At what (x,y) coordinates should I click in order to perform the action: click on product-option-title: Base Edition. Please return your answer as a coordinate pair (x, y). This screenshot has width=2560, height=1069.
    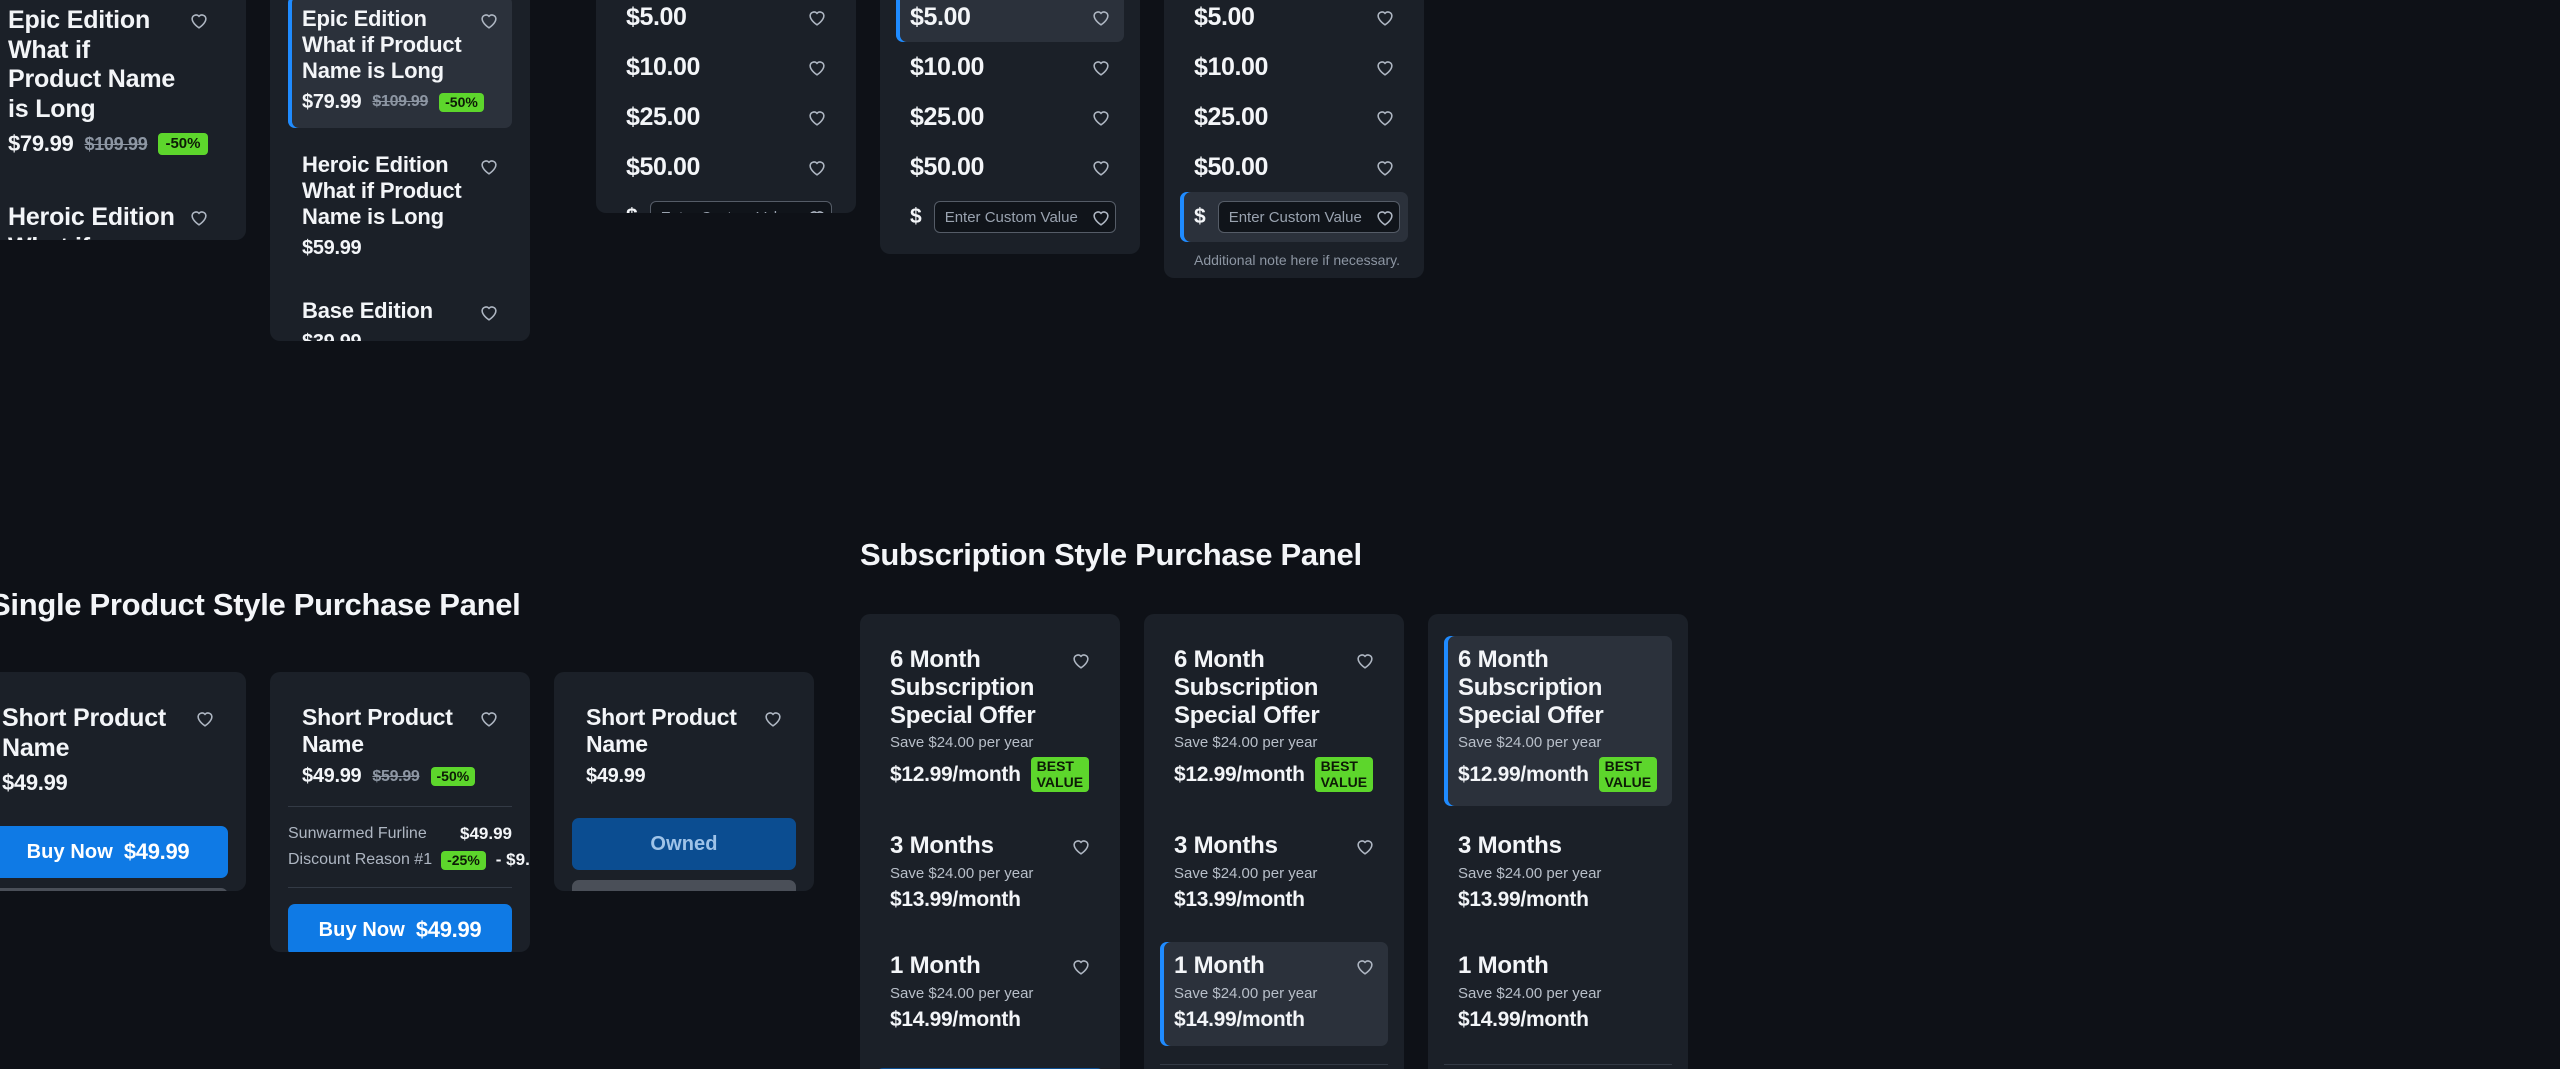
    Looking at the image, I should click on (367, 310).